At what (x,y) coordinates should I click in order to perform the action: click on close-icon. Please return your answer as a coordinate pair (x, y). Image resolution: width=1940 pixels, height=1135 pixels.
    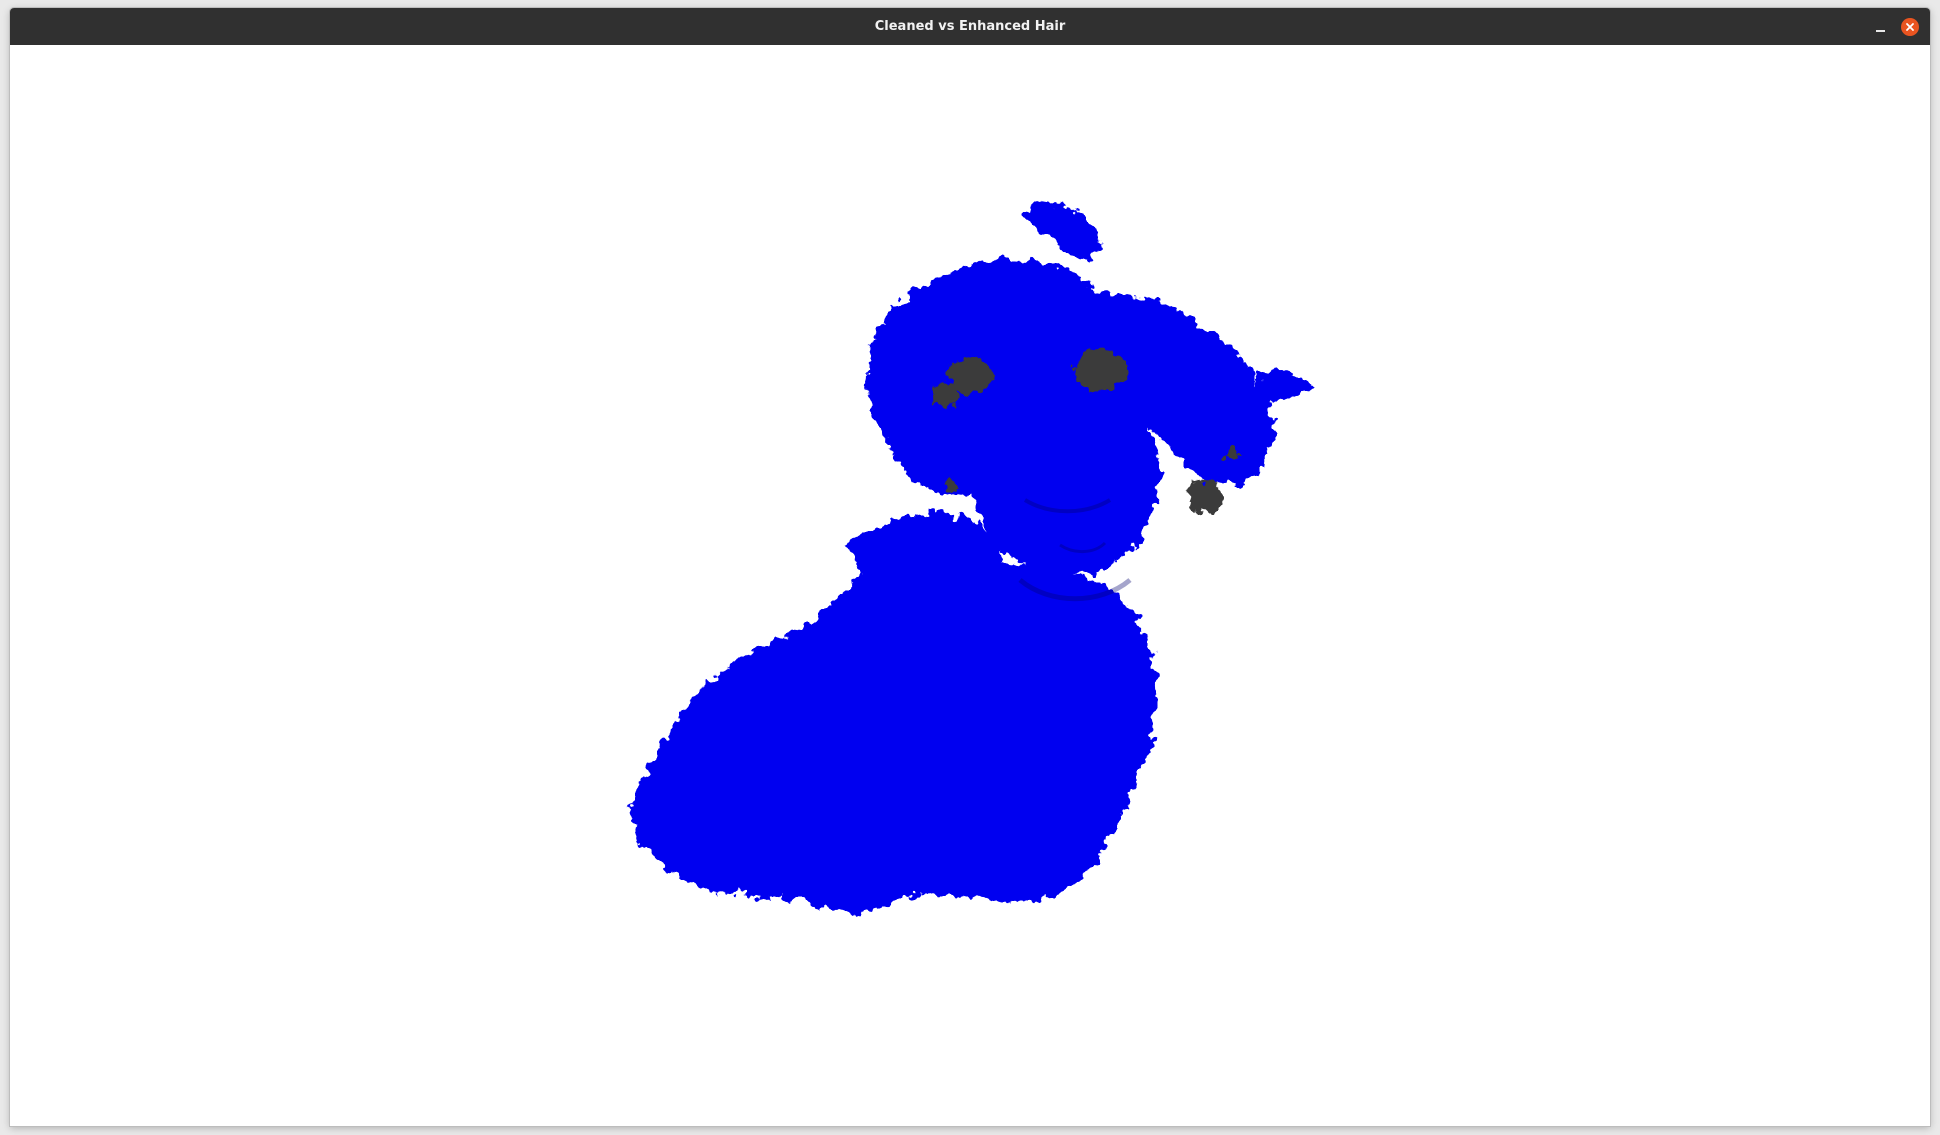
    Looking at the image, I should click on (1910, 27).